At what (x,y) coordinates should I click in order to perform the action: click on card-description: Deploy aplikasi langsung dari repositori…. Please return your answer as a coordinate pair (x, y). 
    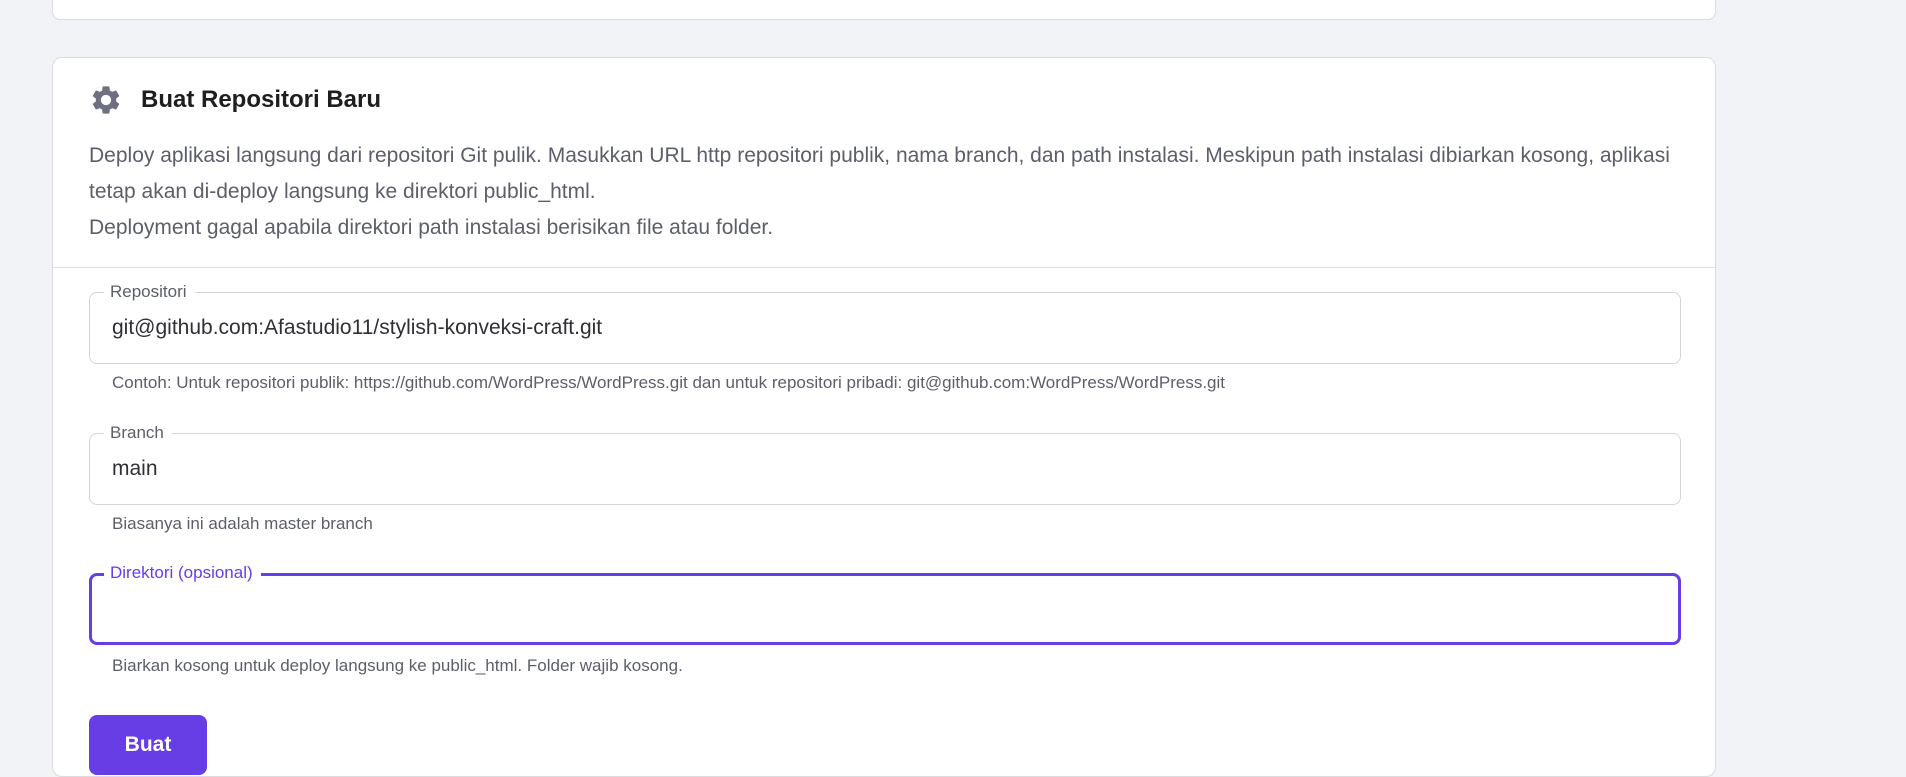
    Looking at the image, I should click on (884, 192).